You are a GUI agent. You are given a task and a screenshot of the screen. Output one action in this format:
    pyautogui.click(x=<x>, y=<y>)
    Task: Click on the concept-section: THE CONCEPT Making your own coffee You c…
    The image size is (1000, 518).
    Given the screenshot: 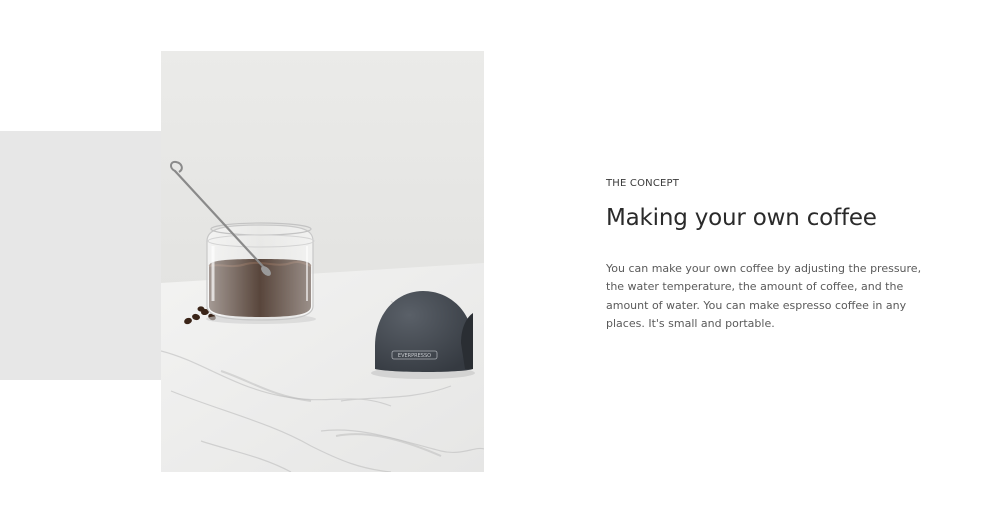 What is the action you would take?
    pyautogui.click(x=766, y=255)
    